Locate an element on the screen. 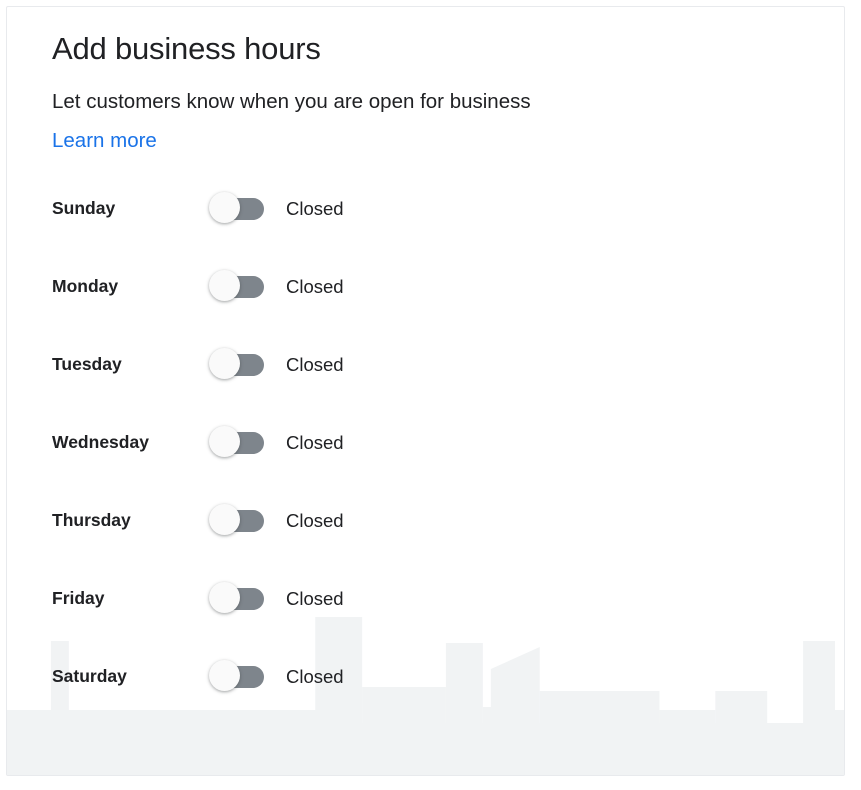 The width and height of the screenshot is (861, 790). day-label-sunday: Sunday is located at coordinates (84, 208).